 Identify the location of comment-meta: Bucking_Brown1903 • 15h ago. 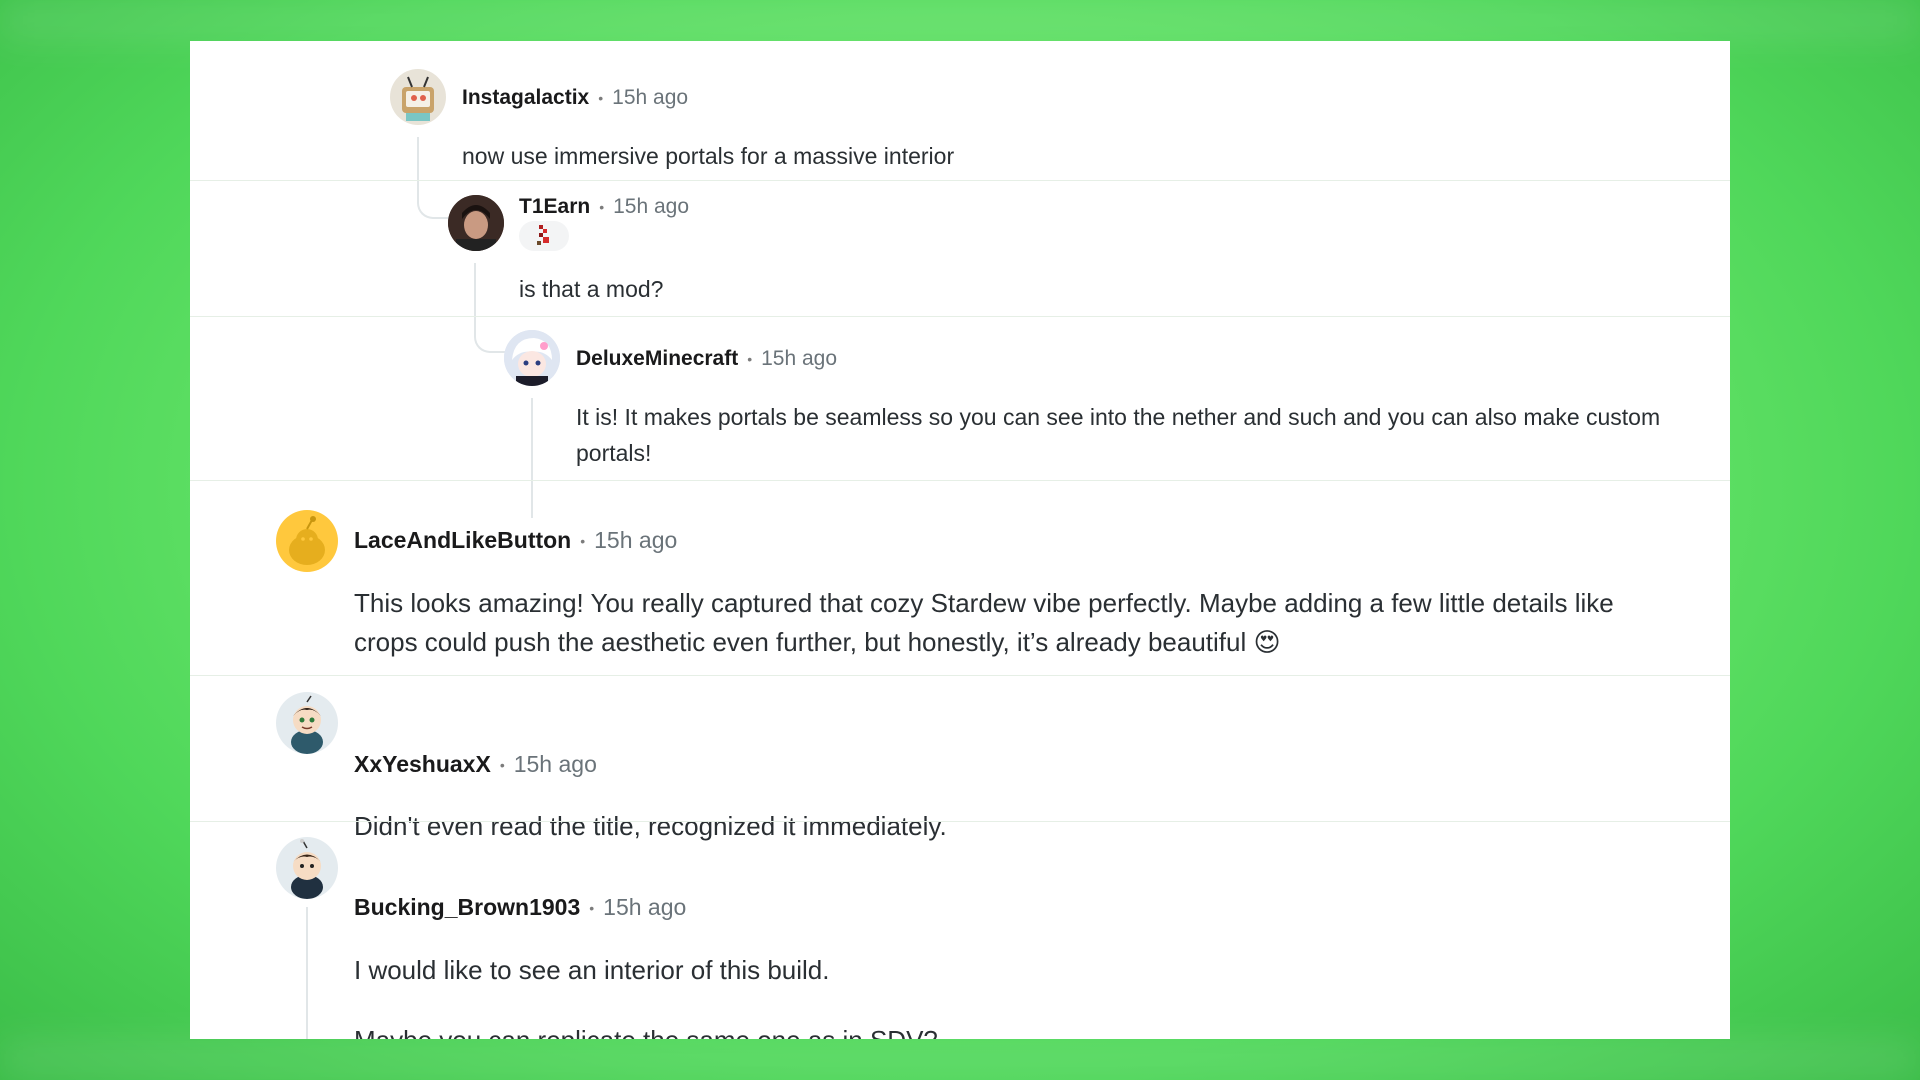
(520, 907).